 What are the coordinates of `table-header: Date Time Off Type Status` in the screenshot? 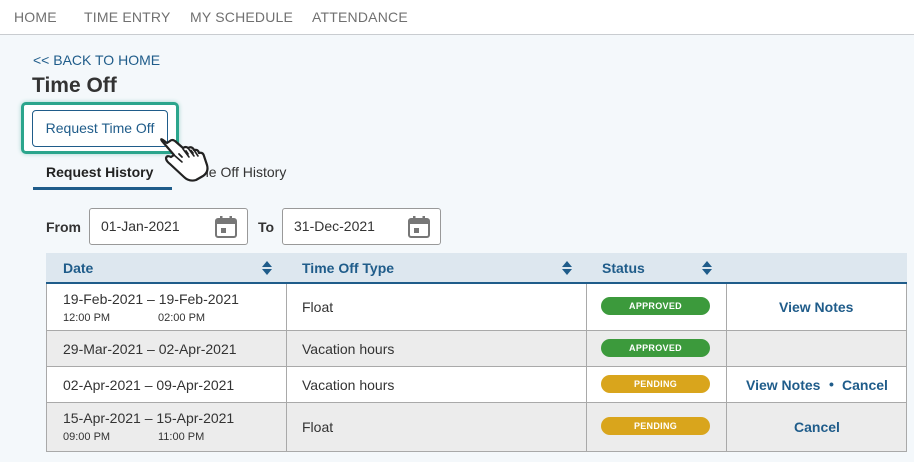 It's located at (476, 268).